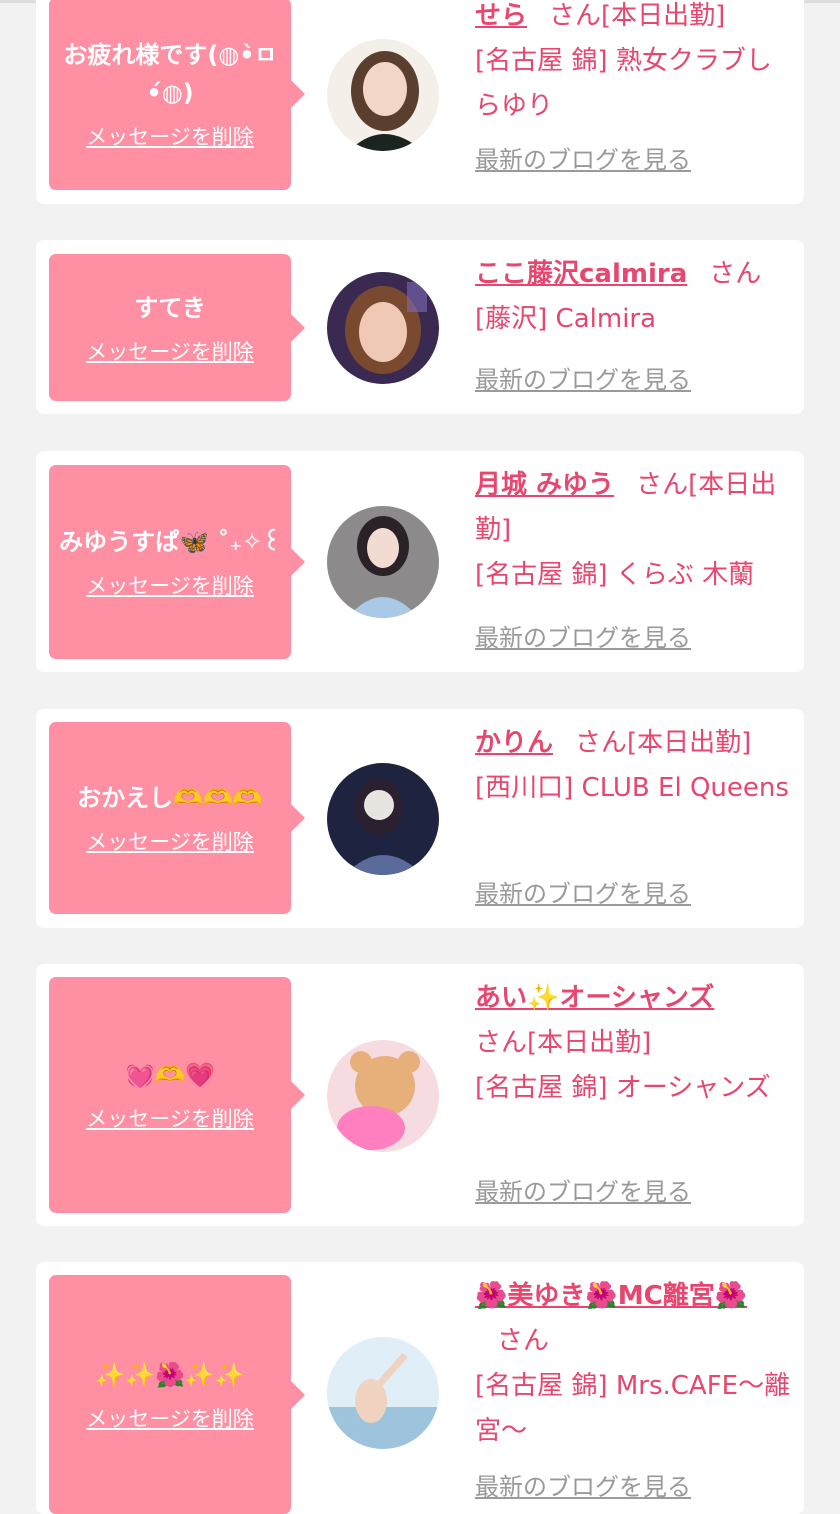 The image size is (840, 1514). I want to click on message-bubble: 💓🫶💗 メッセージを削除, so click(177, 1095).